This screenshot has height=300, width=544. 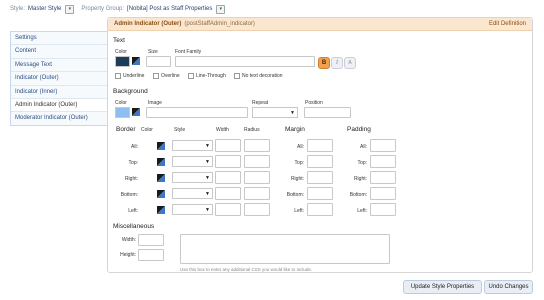 What do you see at coordinates (119, 40) in the screenshot?
I see `text-section-heading: Text` at bounding box center [119, 40].